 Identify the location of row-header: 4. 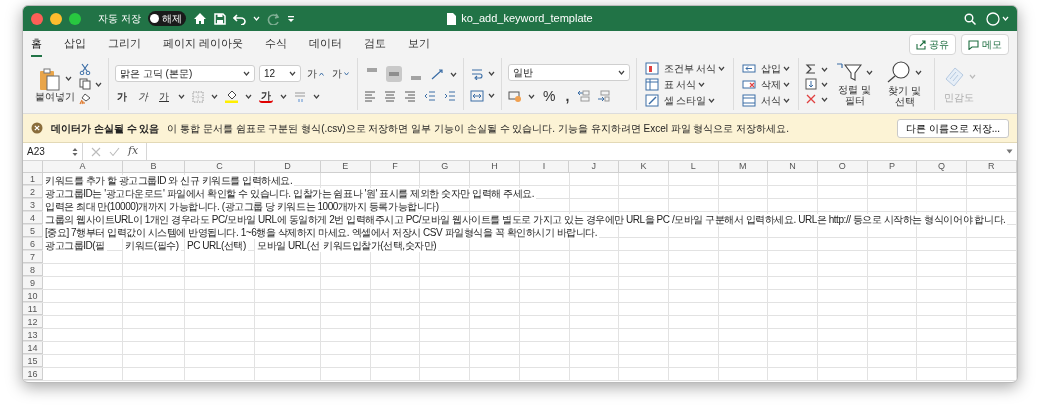
(33, 218).